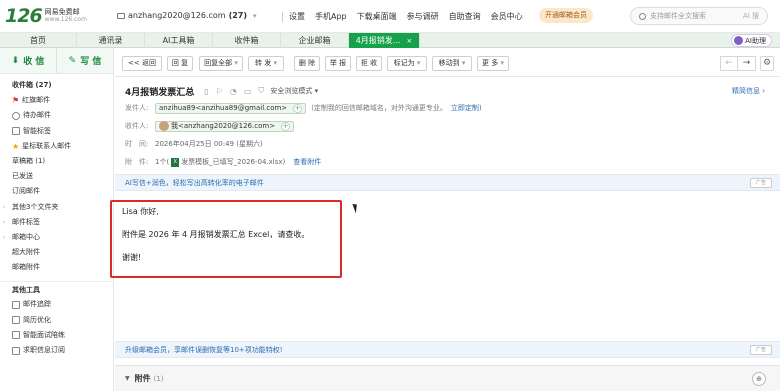 Image resolution: width=780 pixels, height=391 pixels. What do you see at coordinates (447, 349) in the screenshot?
I see `upgrade-banner: 升级邮箱会员，享邮件误删恢复等10+项功能特权! 广告` at bounding box center [447, 349].